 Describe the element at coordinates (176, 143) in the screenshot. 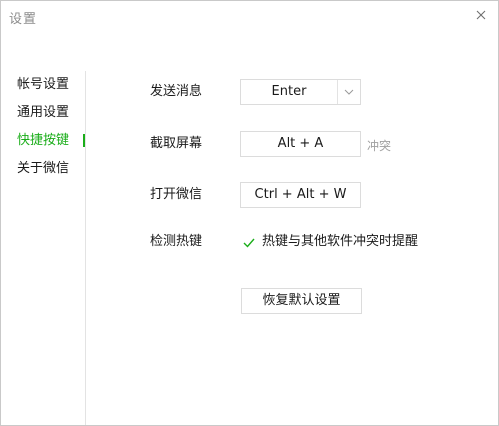

I see `screenshot-label: 截取屏幕` at that location.